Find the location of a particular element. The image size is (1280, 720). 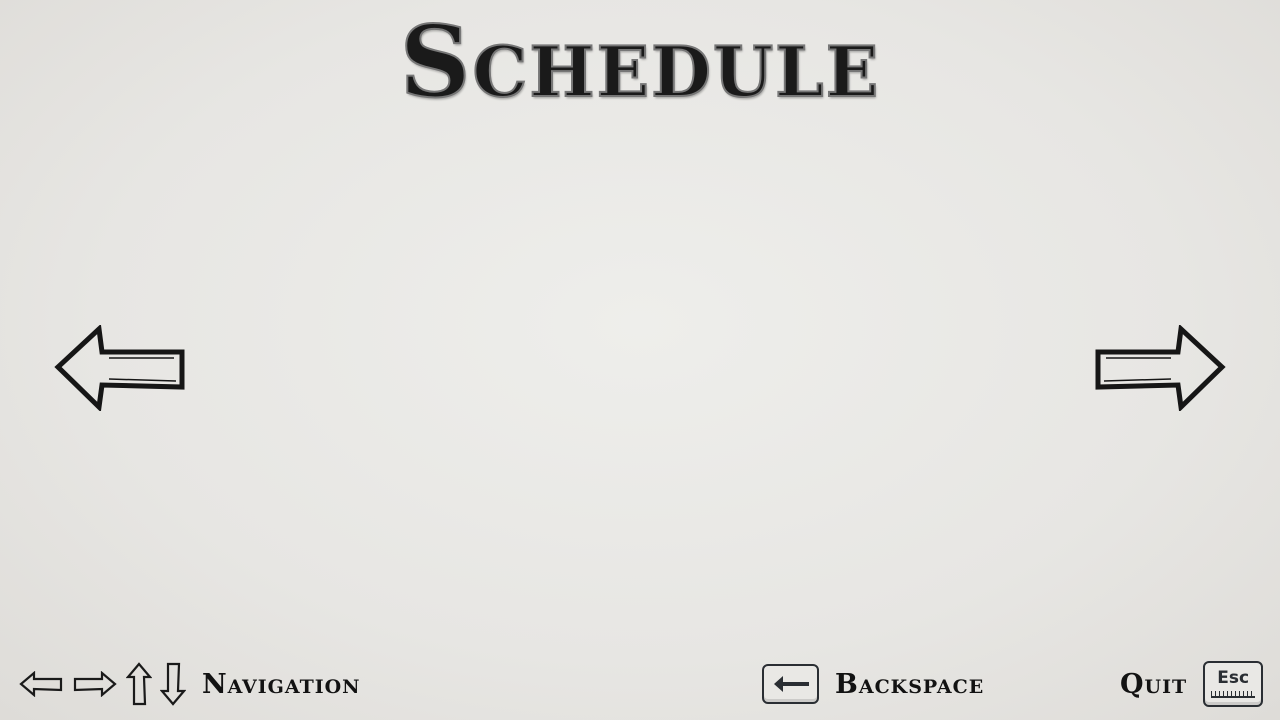

quit-hint: Quit Esc is located at coordinates (1192, 684).